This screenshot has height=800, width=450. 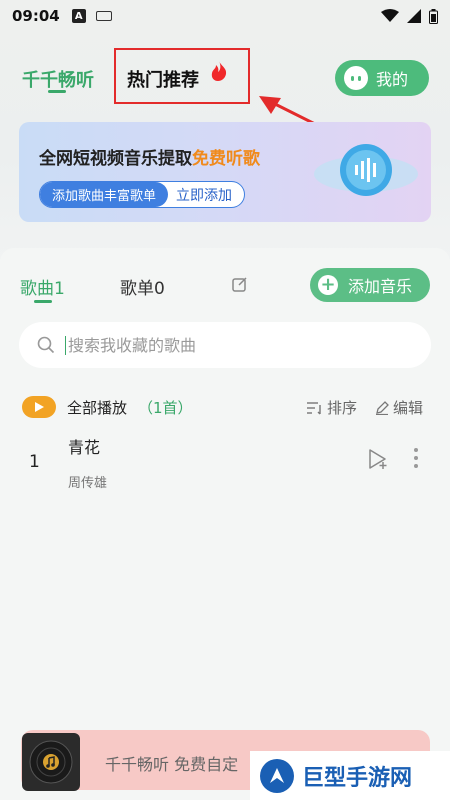 I want to click on songs-tab-indicator, so click(x=43, y=301).